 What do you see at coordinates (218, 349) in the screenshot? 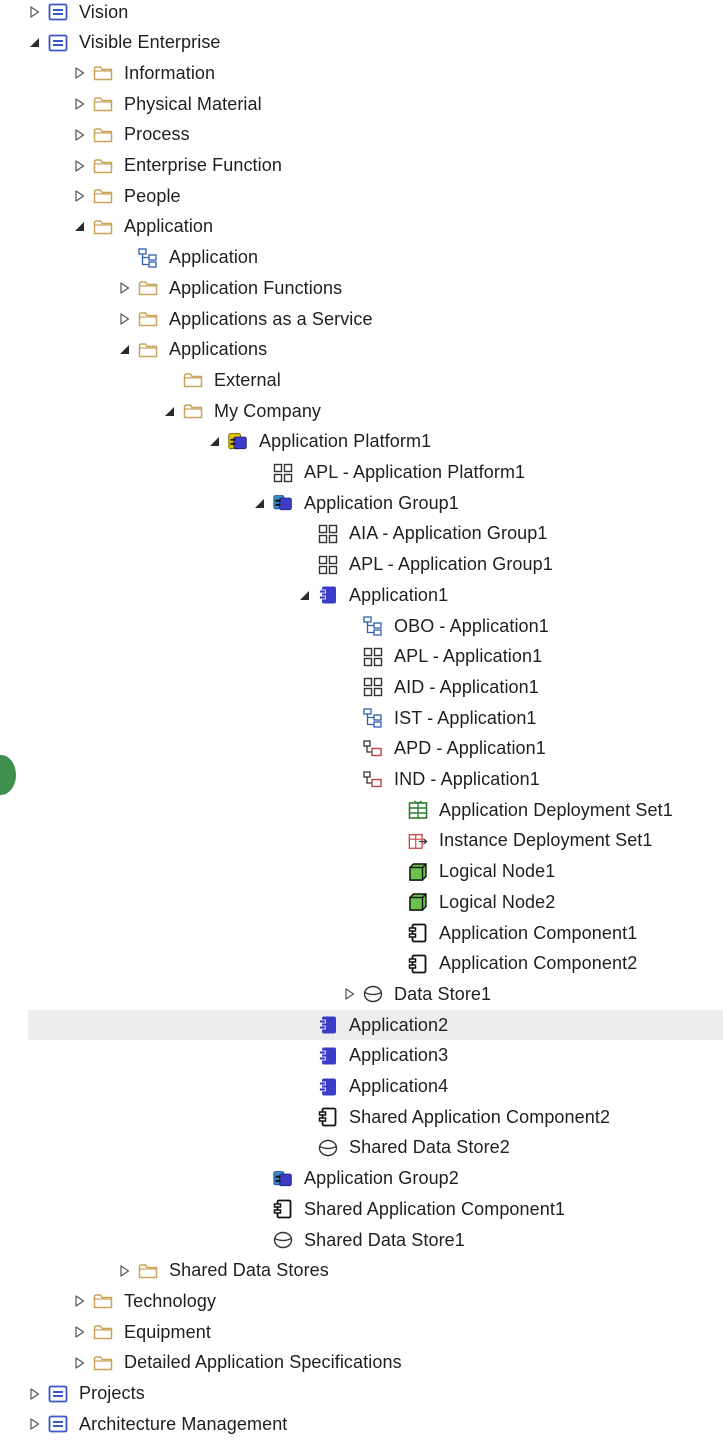
I see `tree-node-label: Applications` at bounding box center [218, 349].